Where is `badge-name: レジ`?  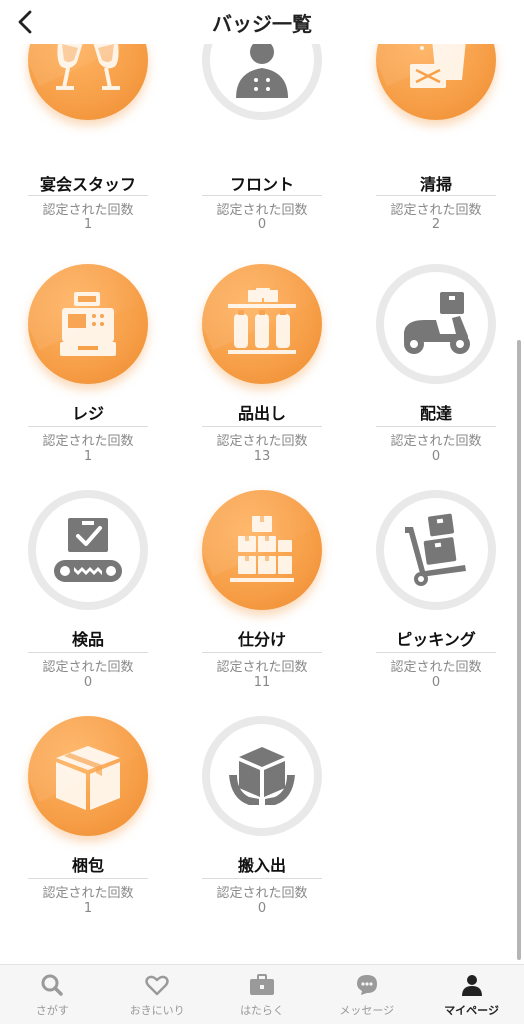
badge-name: レジ is located at coordinates (87, 413).